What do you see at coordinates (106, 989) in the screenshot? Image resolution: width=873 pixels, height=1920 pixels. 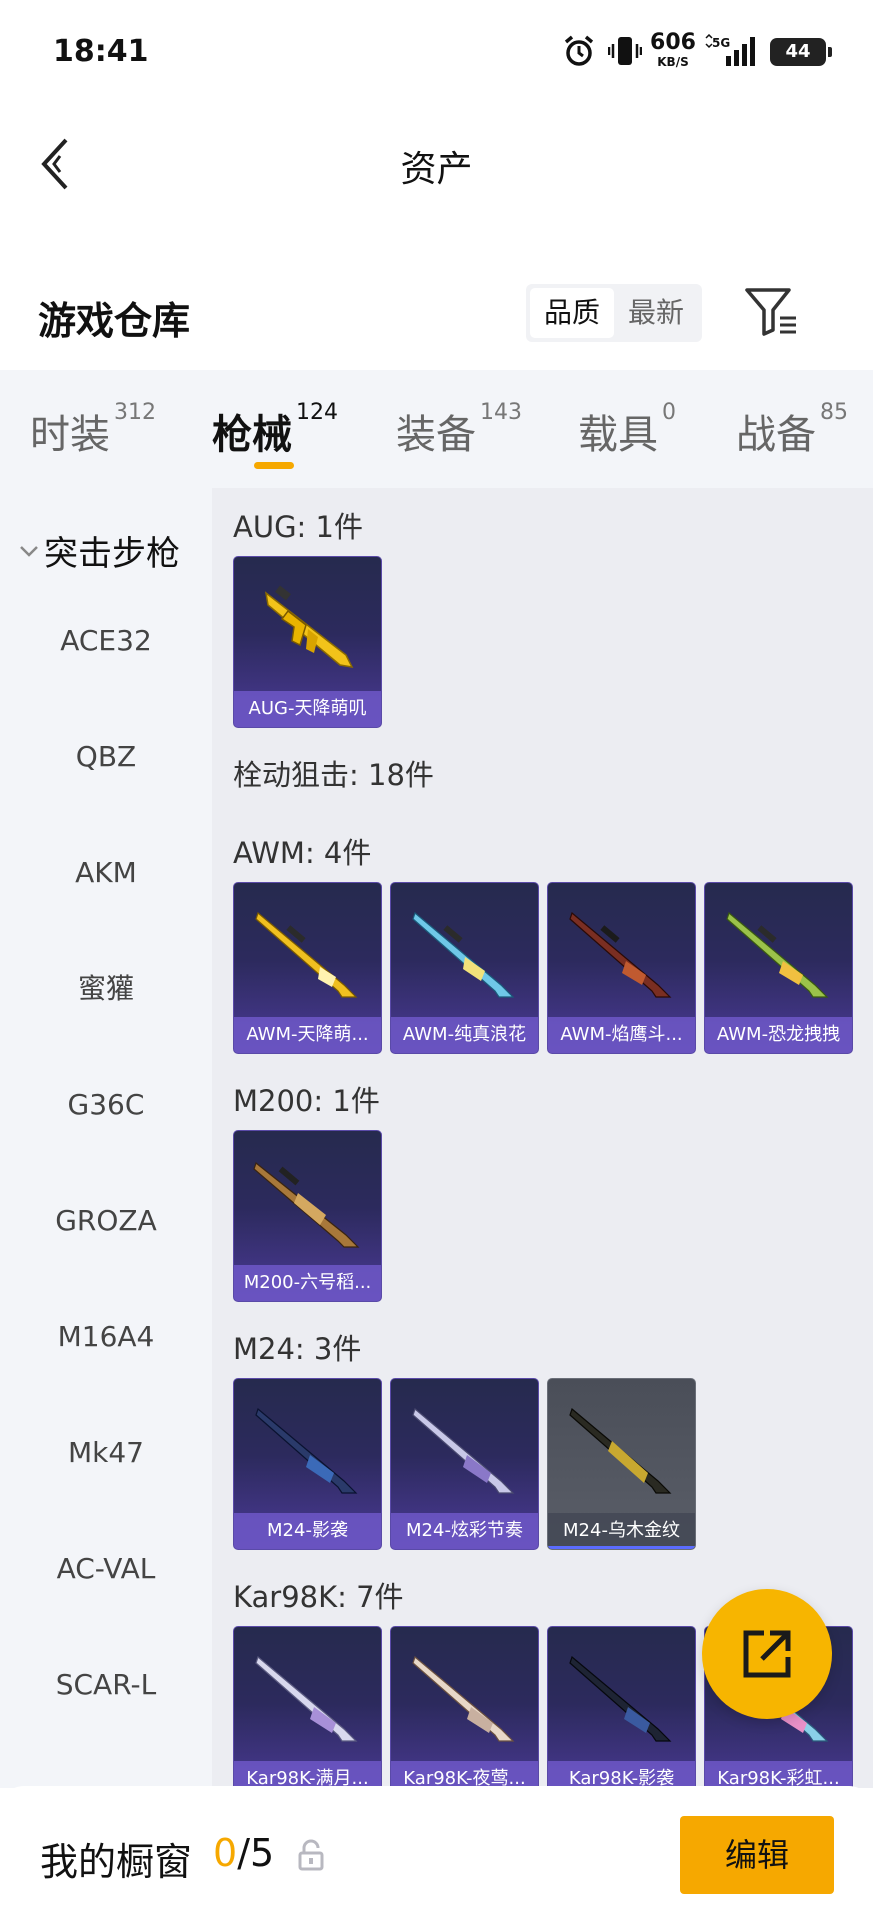 I see `sidebar-item-honey-badger: 蜜獾` at bounding box center [106, 989].